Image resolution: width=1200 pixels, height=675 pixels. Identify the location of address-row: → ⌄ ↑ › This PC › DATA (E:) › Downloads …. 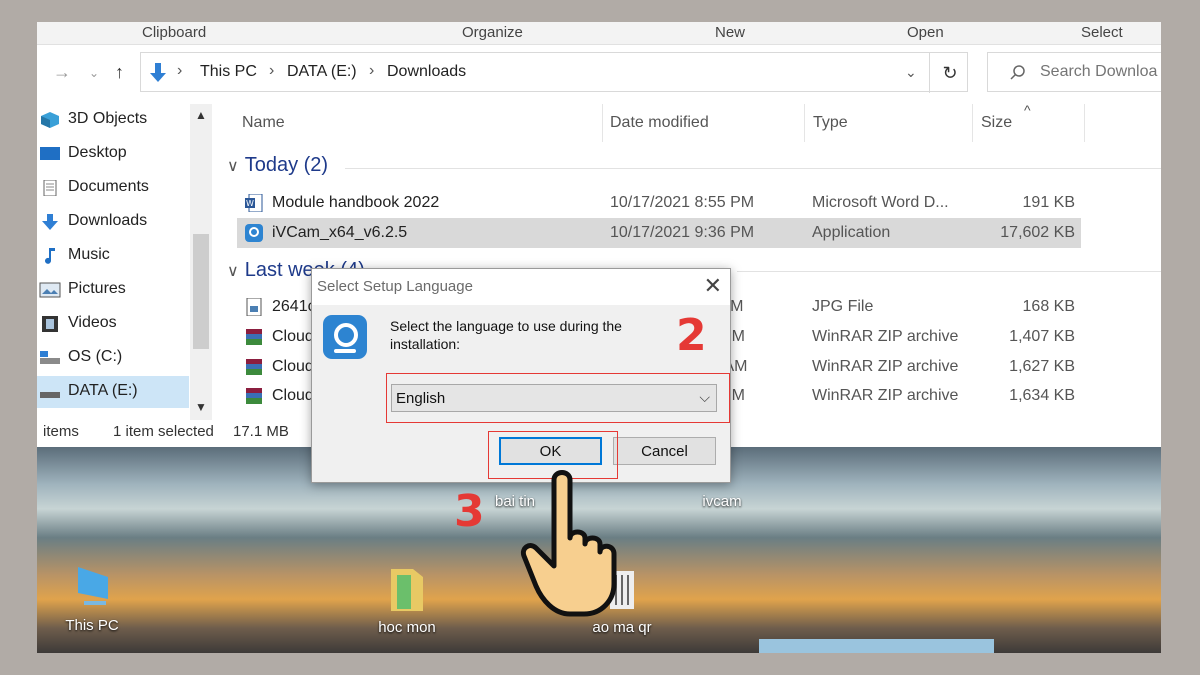
(599, 74).